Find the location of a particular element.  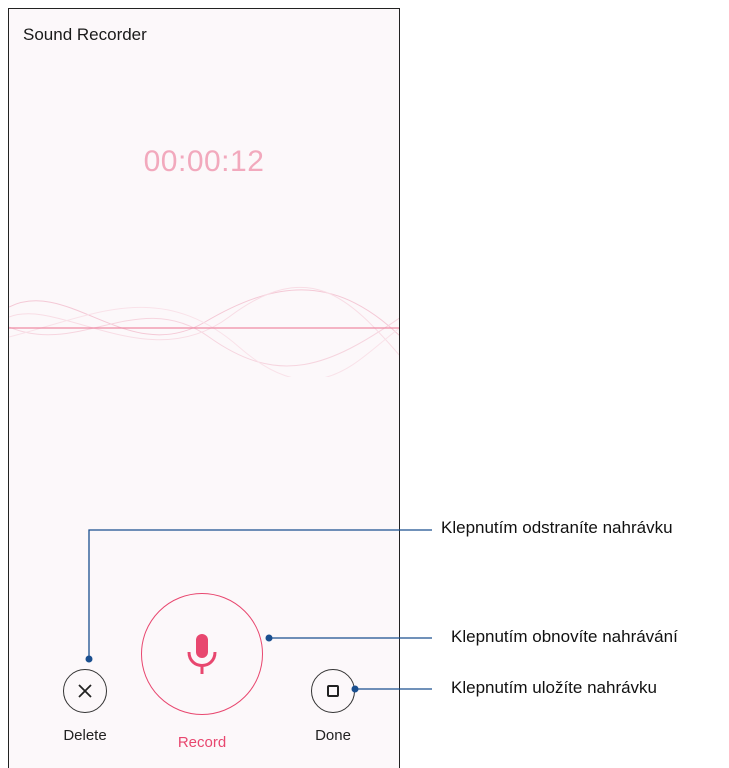

callout-record: Klepnutím obnovíte nahrávání is located at coordinates (564, 636).